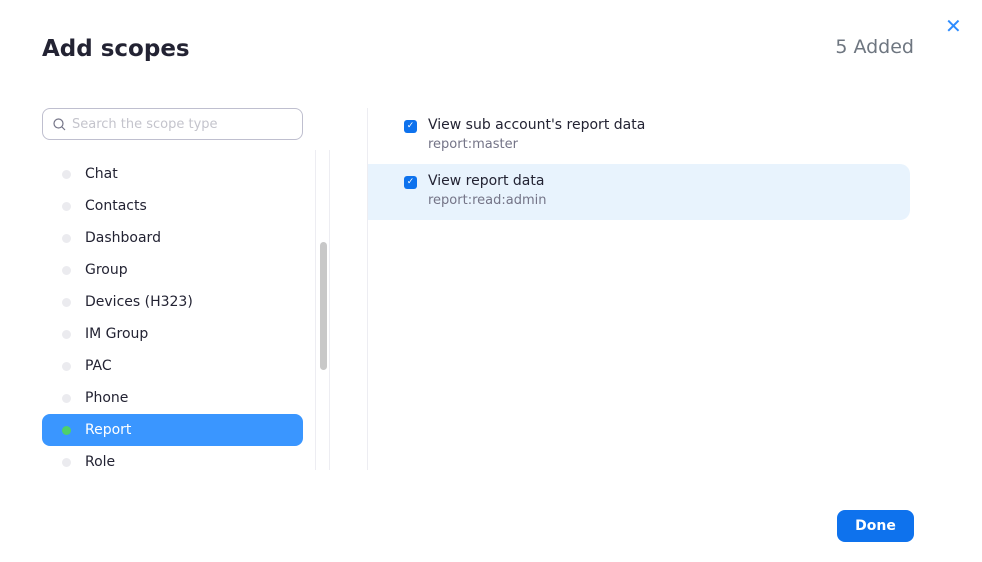  What do you see at coordinates (116, 49) in the screenshot?
I see `dialog-title: Add scopes` at bounding box center [116, 49].